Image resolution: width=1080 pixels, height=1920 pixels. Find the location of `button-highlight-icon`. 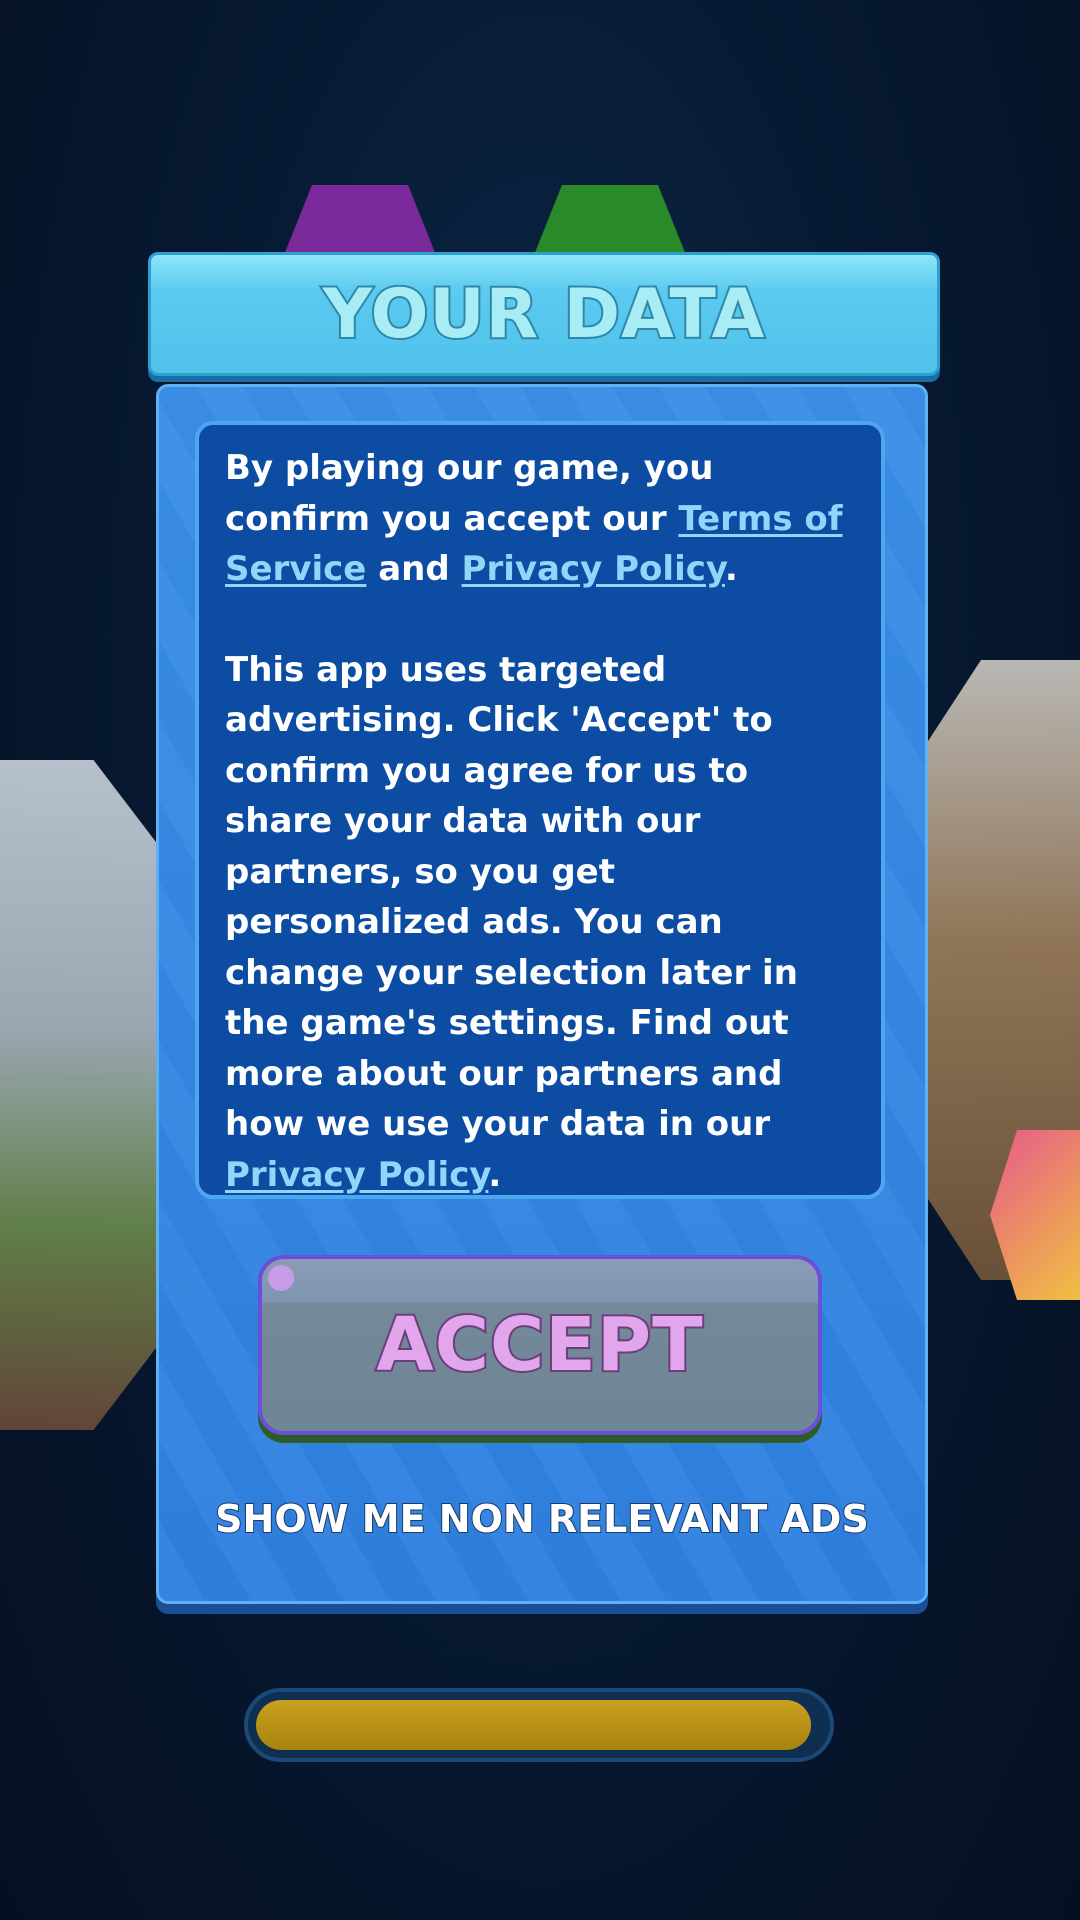

button-highlight-icon is located at coordinates (281, 1278).